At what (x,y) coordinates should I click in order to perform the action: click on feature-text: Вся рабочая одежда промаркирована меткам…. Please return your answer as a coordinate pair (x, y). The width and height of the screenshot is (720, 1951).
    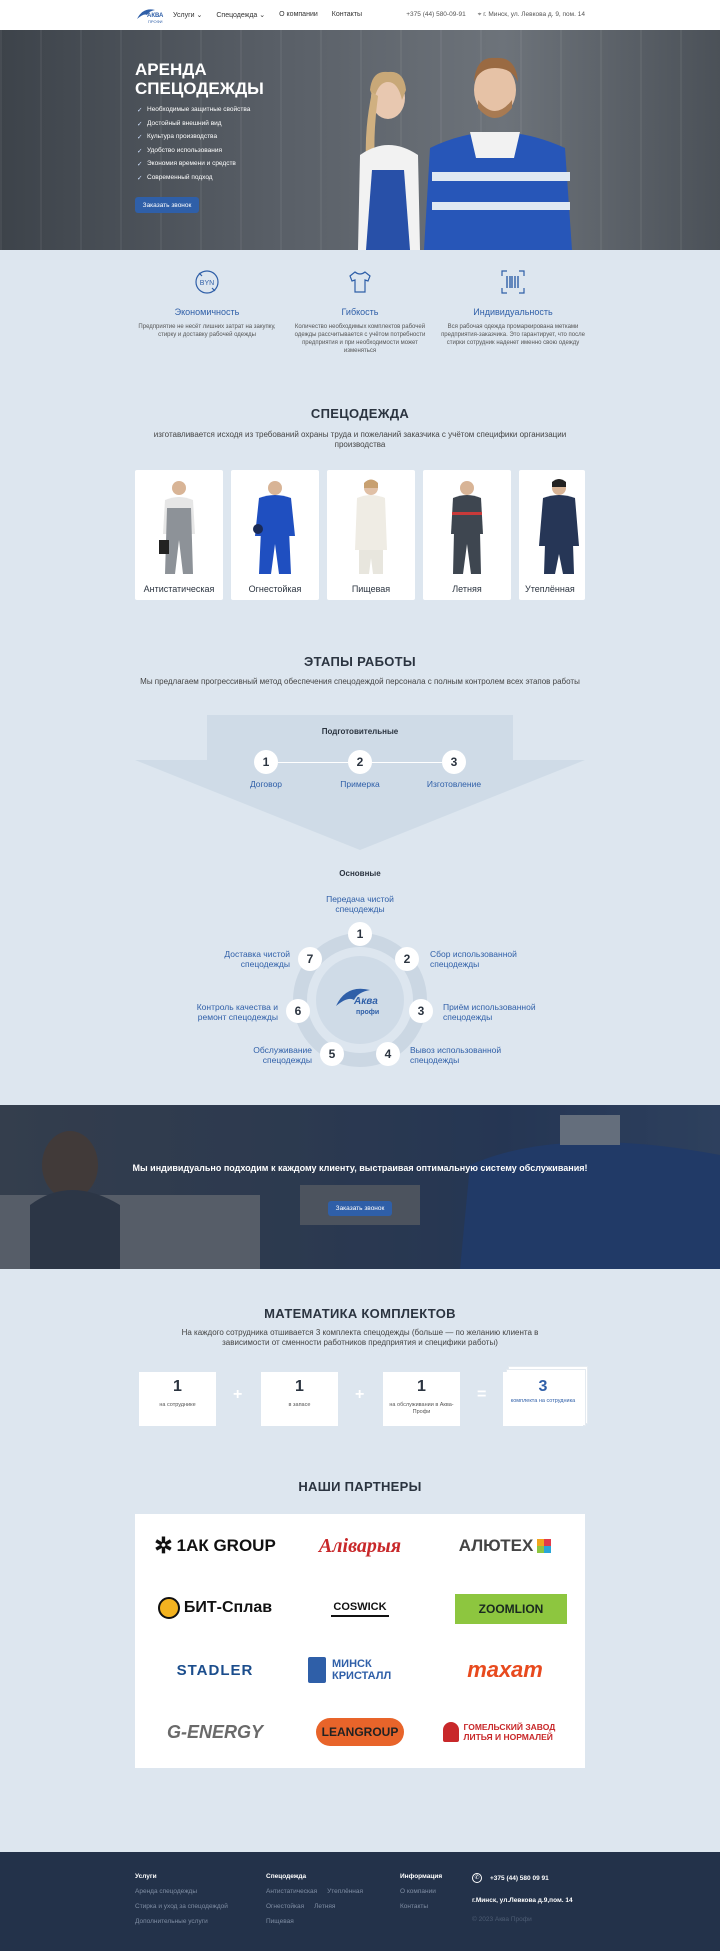
    Looking at the image, I should click on (513, 335).